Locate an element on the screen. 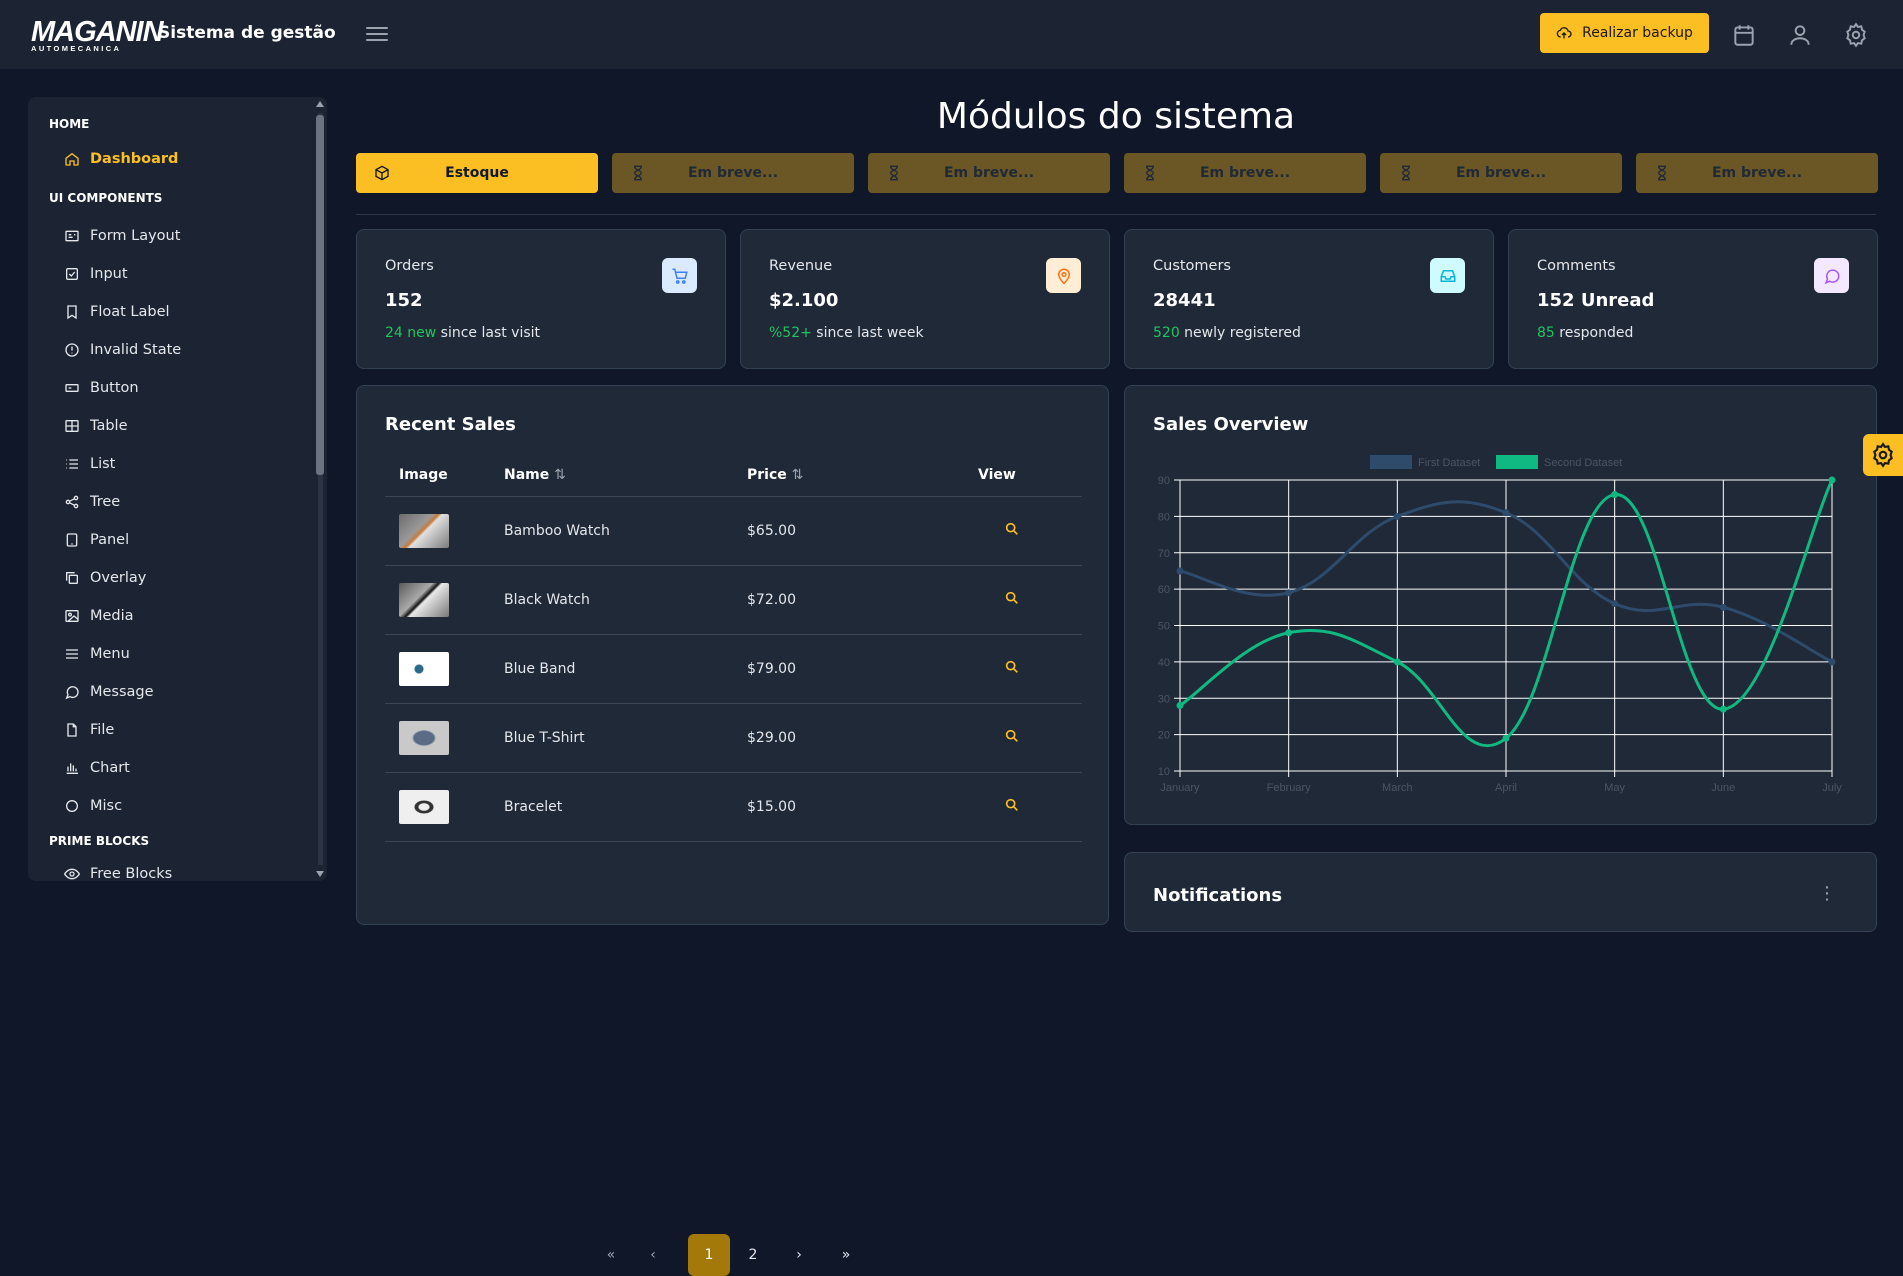  x-tick-label: May is located at coordinates (1614, 788).